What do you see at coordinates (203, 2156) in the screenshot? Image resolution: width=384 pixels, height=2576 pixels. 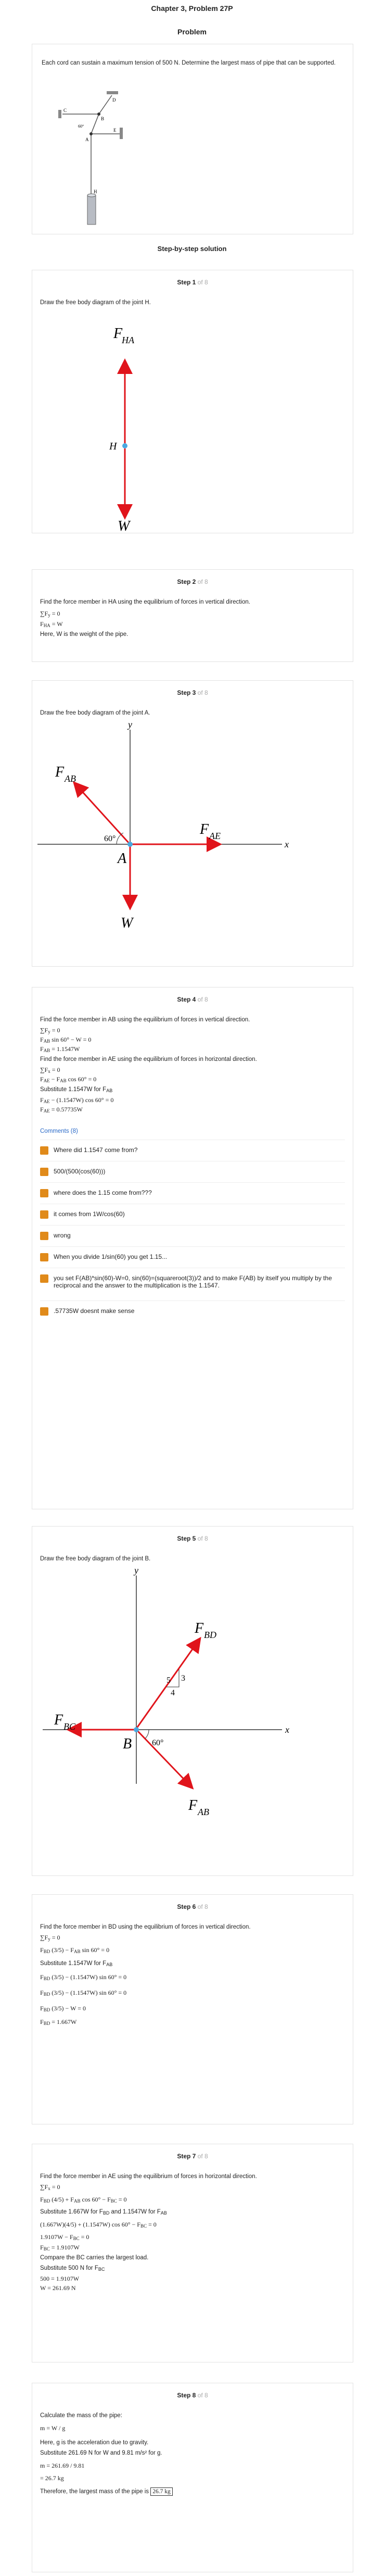 I see `step-7-of: of 8` at bounding box center [203, 2156].